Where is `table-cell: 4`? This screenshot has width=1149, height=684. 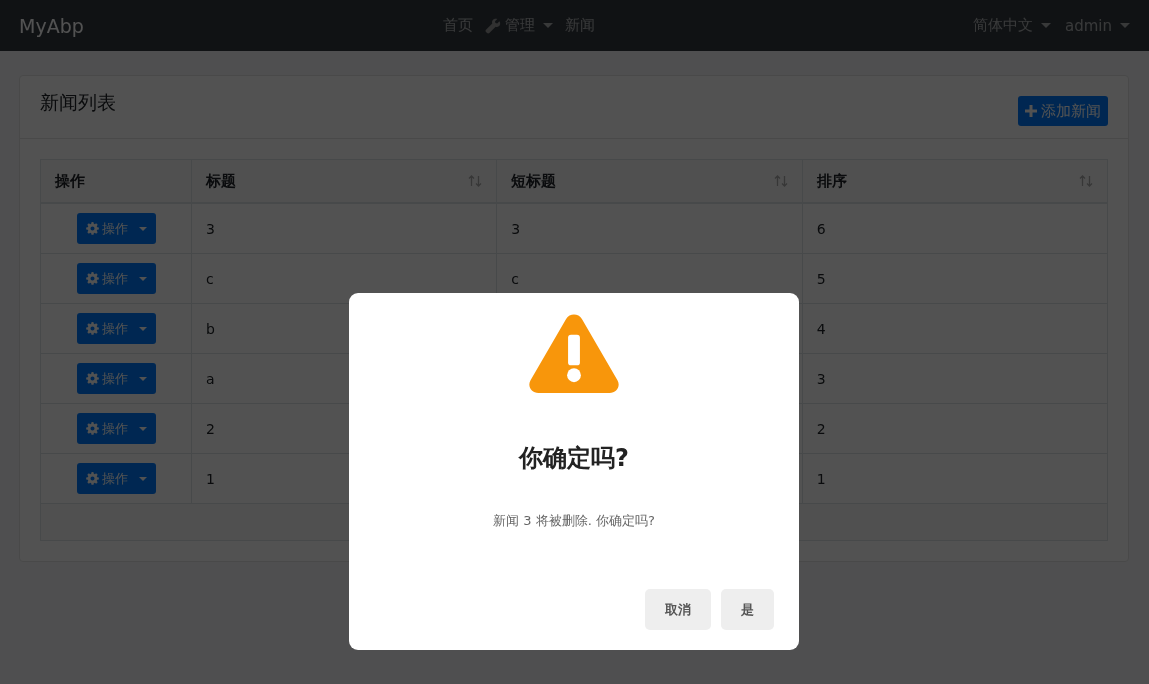
table-cell: 4 is located at coordinates (955, 328).